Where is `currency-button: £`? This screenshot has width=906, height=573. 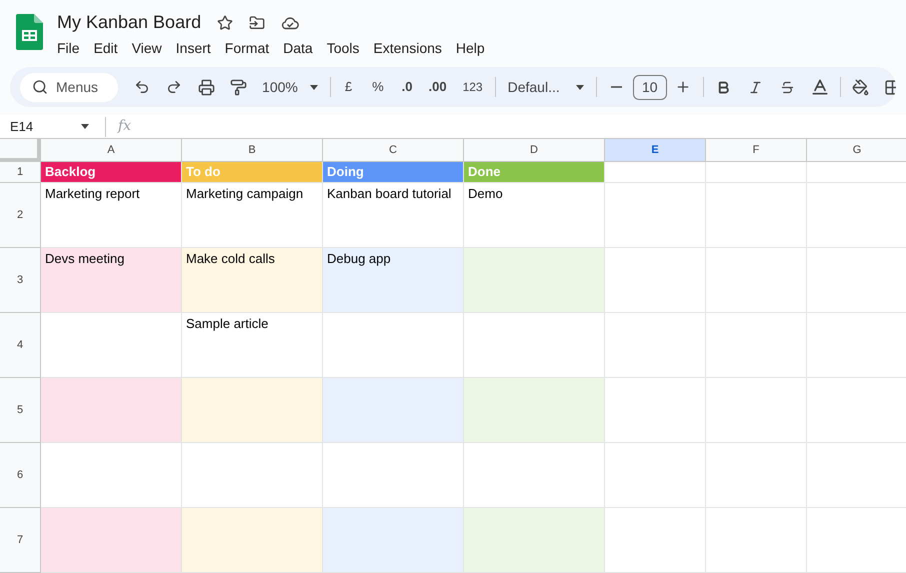
currency-button: £ is located at coordinates (348, 87).